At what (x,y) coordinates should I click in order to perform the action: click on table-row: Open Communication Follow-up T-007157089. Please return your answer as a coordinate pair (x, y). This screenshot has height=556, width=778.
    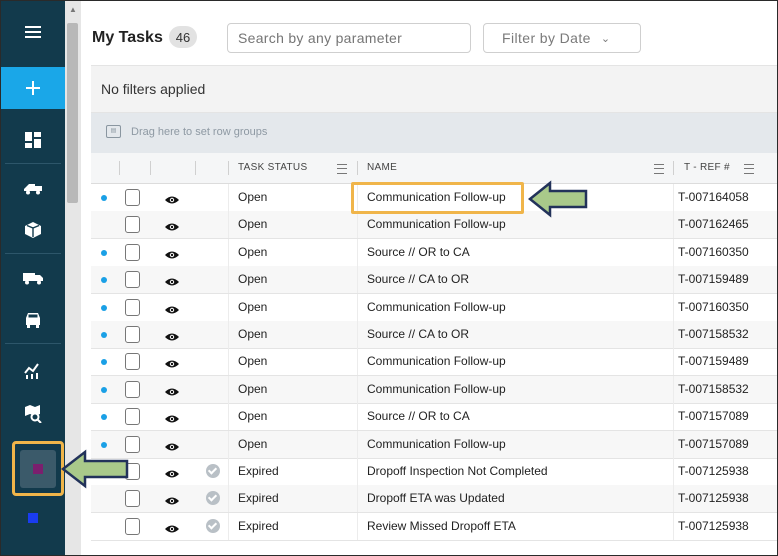
    Looking at the image, I should click on (434, 444).